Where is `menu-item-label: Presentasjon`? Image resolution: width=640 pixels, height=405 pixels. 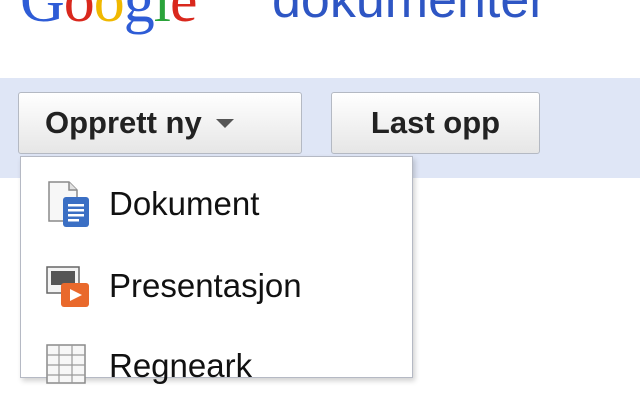 menu-item-label: Presentasjon is located at coordinates (205, 285).